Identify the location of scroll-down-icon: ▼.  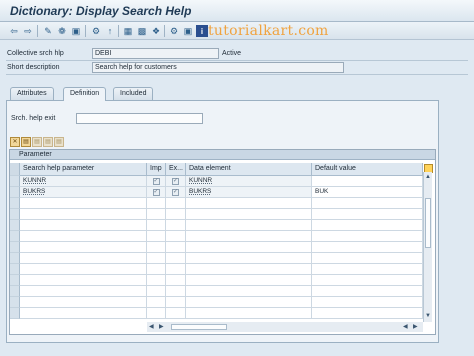
(428, 316).